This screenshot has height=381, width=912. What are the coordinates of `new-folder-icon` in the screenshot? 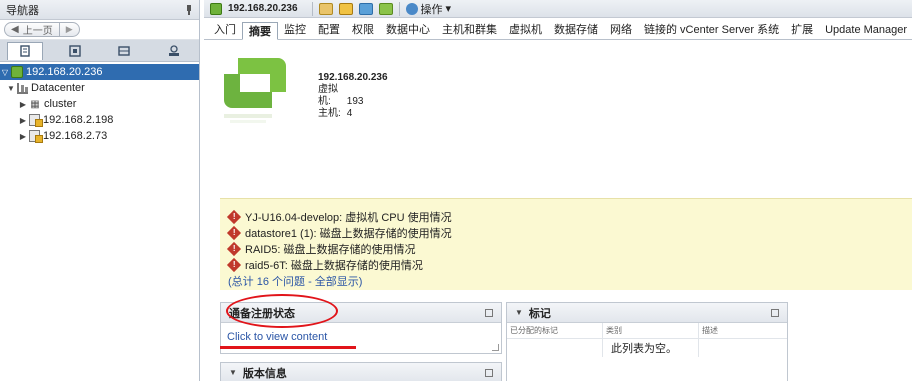 It's located at (345, 8).